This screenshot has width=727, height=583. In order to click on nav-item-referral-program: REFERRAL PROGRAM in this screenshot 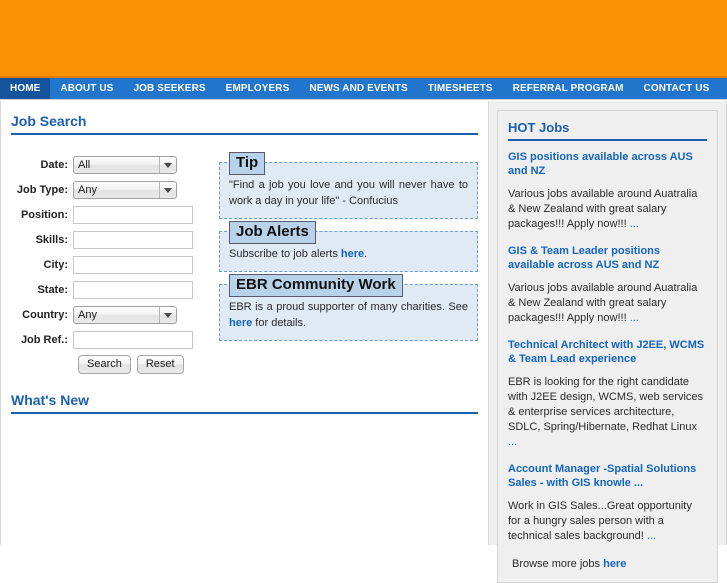, I will do `click(568, 88)`.